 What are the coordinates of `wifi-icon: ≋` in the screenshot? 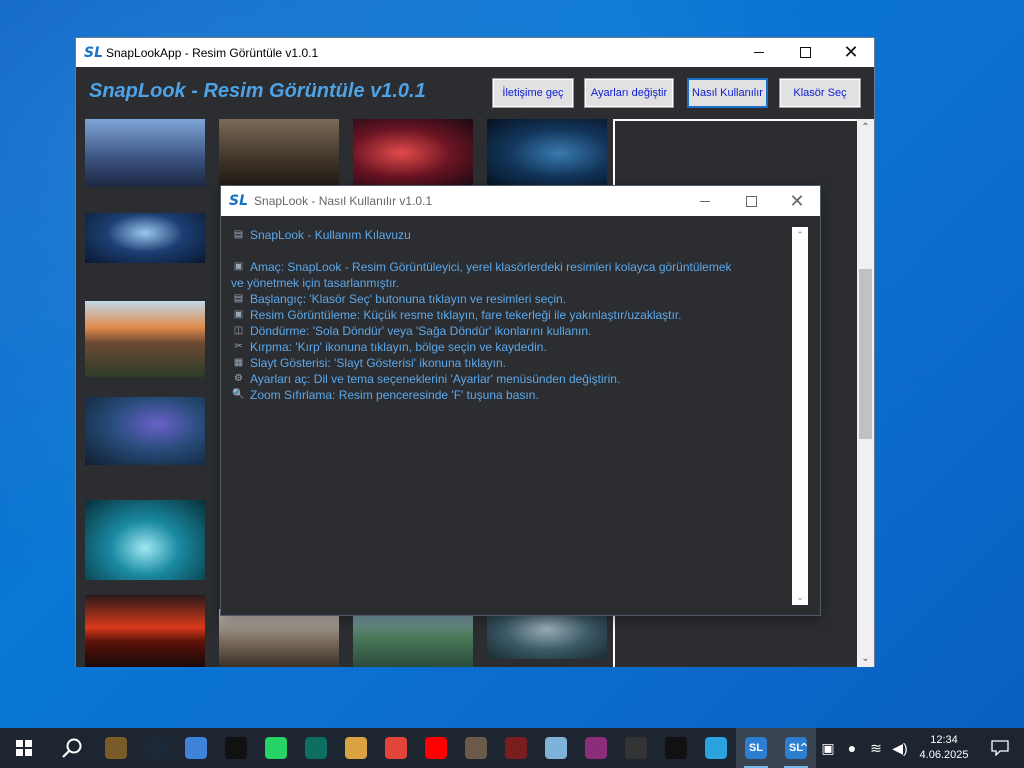 It's located at (876, 748).